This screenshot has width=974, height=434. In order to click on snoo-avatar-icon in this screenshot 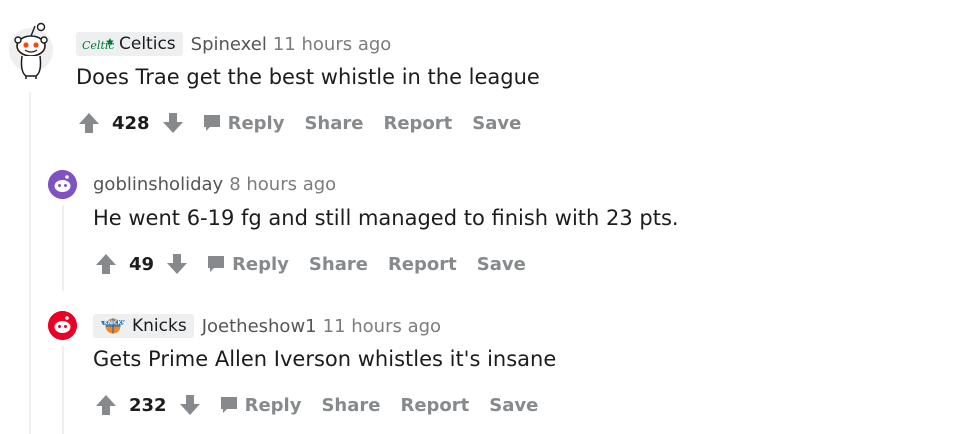, I will do `click(31, 50)`.